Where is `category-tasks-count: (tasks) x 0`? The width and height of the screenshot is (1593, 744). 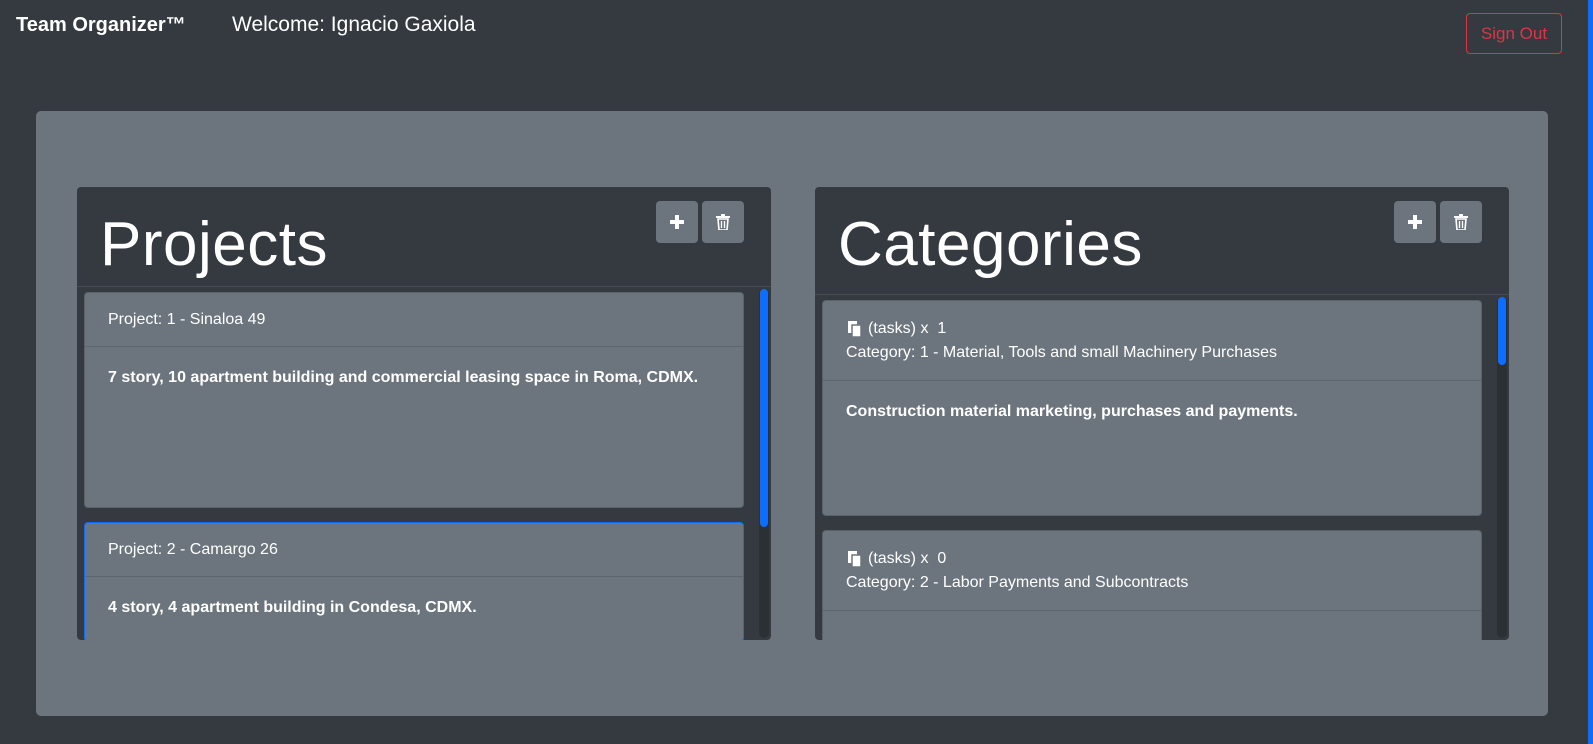 category-tasks-count: (tasks) x 0 is located at coordinates (1152, 559).